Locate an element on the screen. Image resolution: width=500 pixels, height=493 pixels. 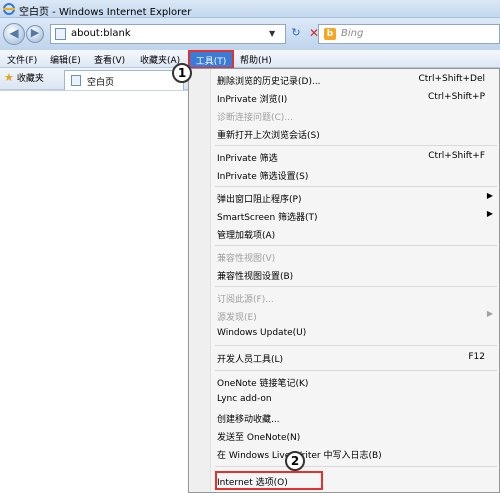
menu-item-feed-discovery: 源发现(E) ▶ is located at coordinates (355, 316).